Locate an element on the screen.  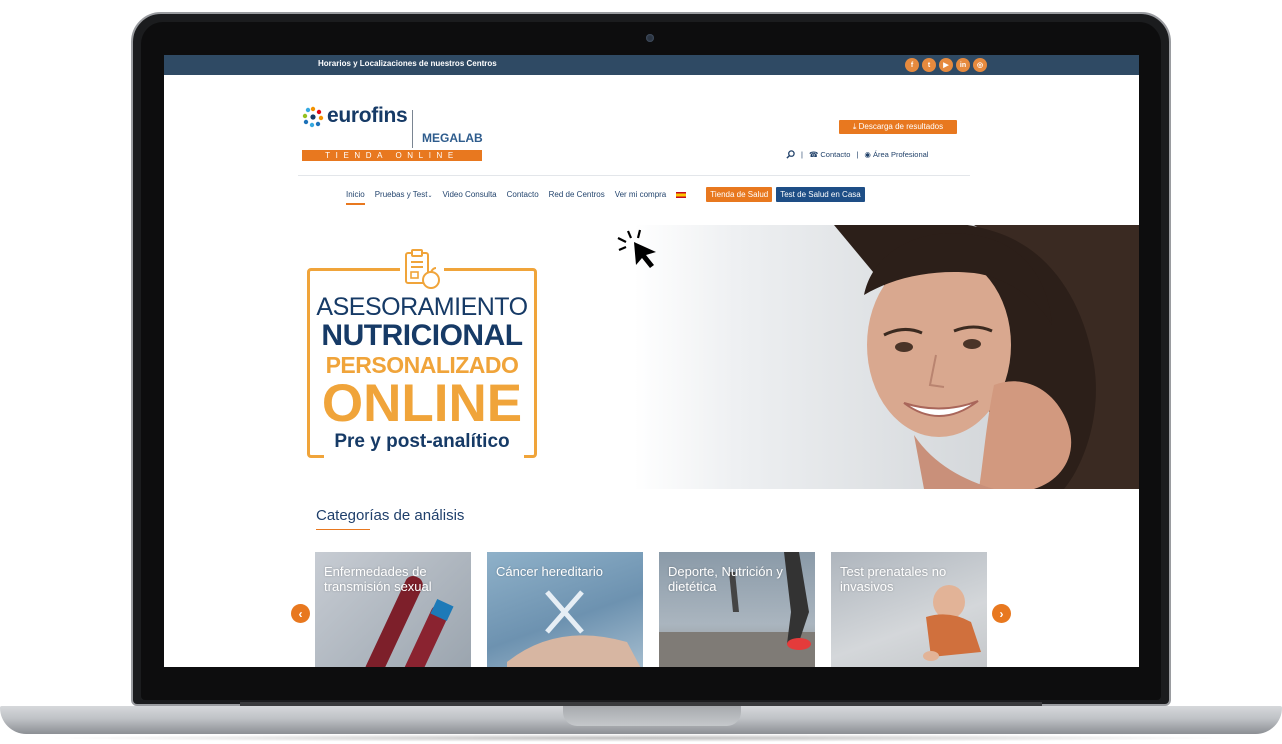
category-card: Enfermedades de transmisión sexual is located at coordinates (393, 609).